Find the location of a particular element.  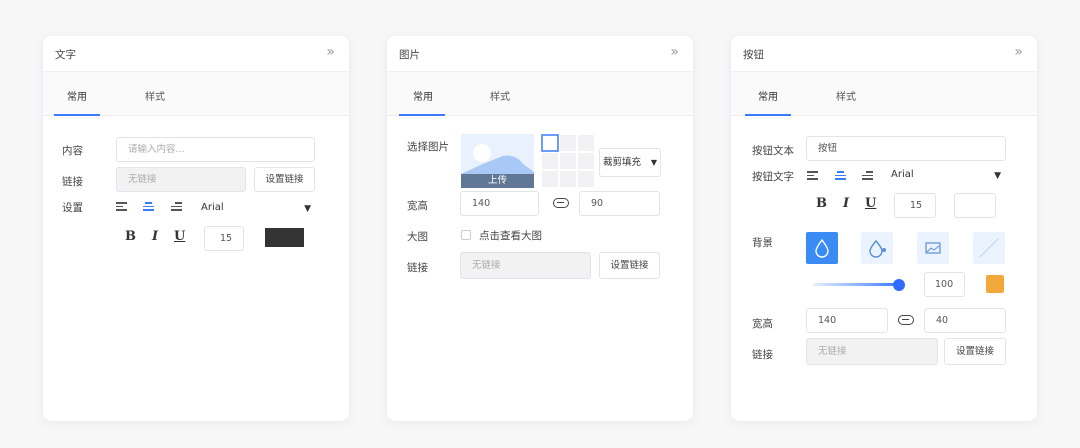

panel-title: 图片 is located at coordinates (409, 55).